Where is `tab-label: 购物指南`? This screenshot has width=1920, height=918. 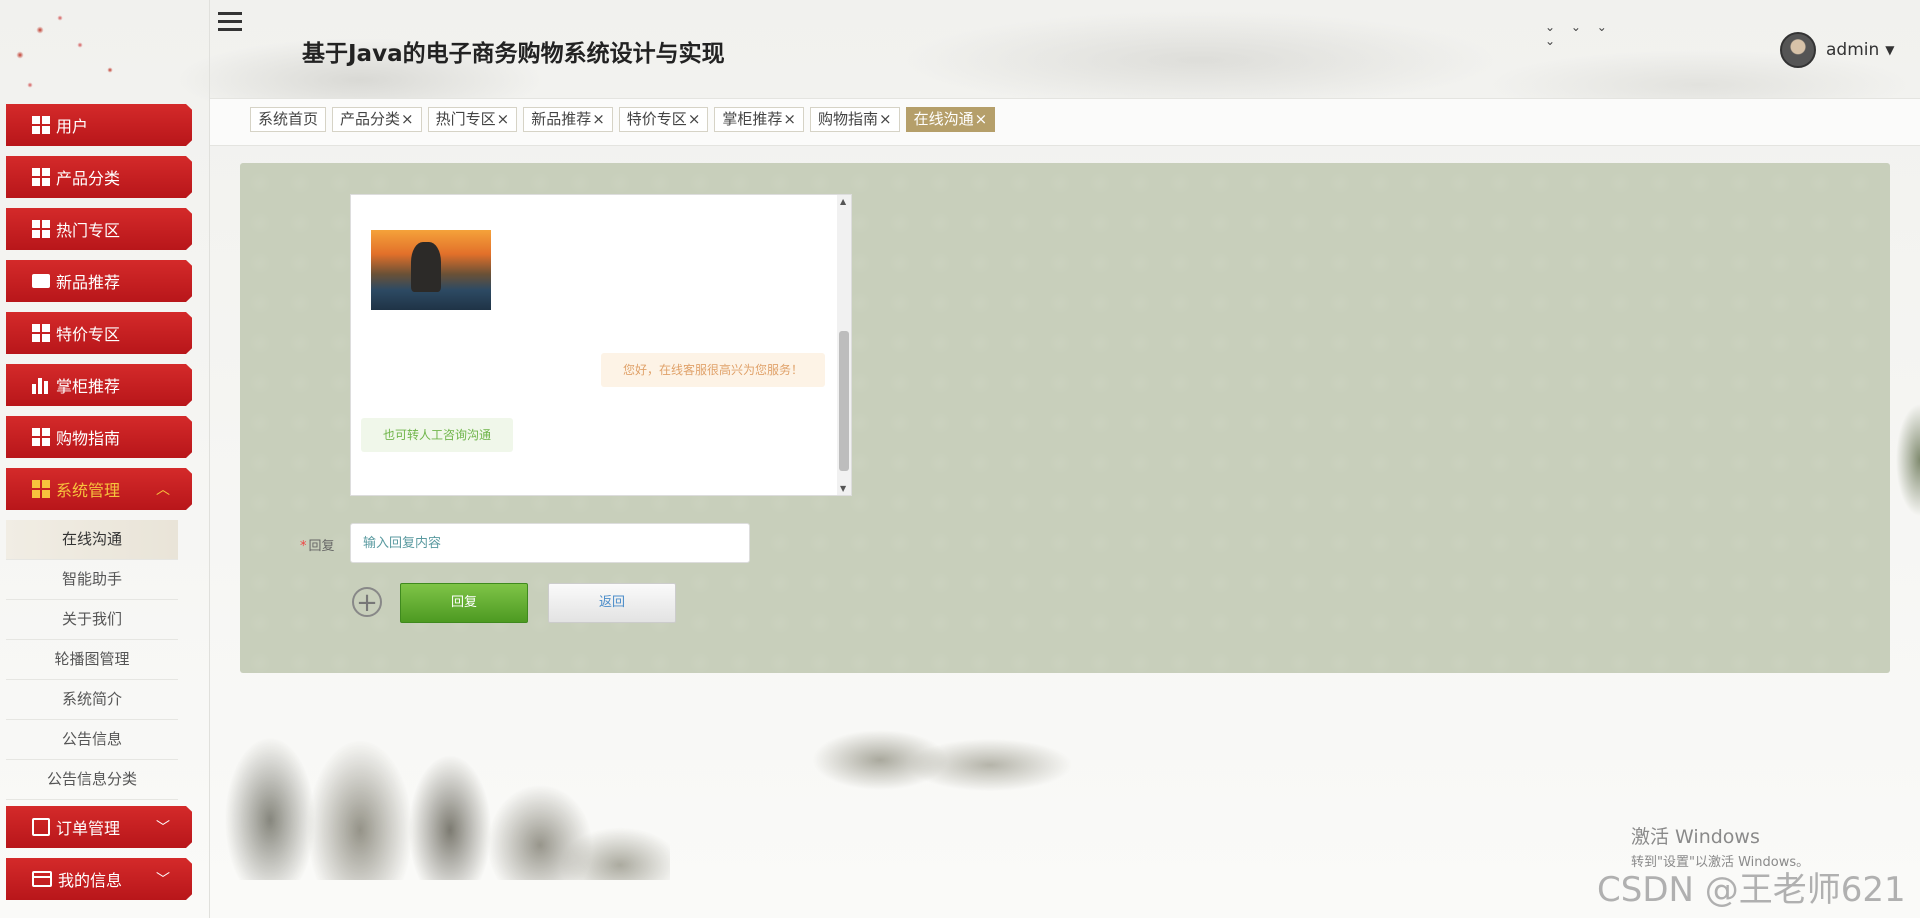
tab-label: 购物指南 is located at coordinates (847, 119).